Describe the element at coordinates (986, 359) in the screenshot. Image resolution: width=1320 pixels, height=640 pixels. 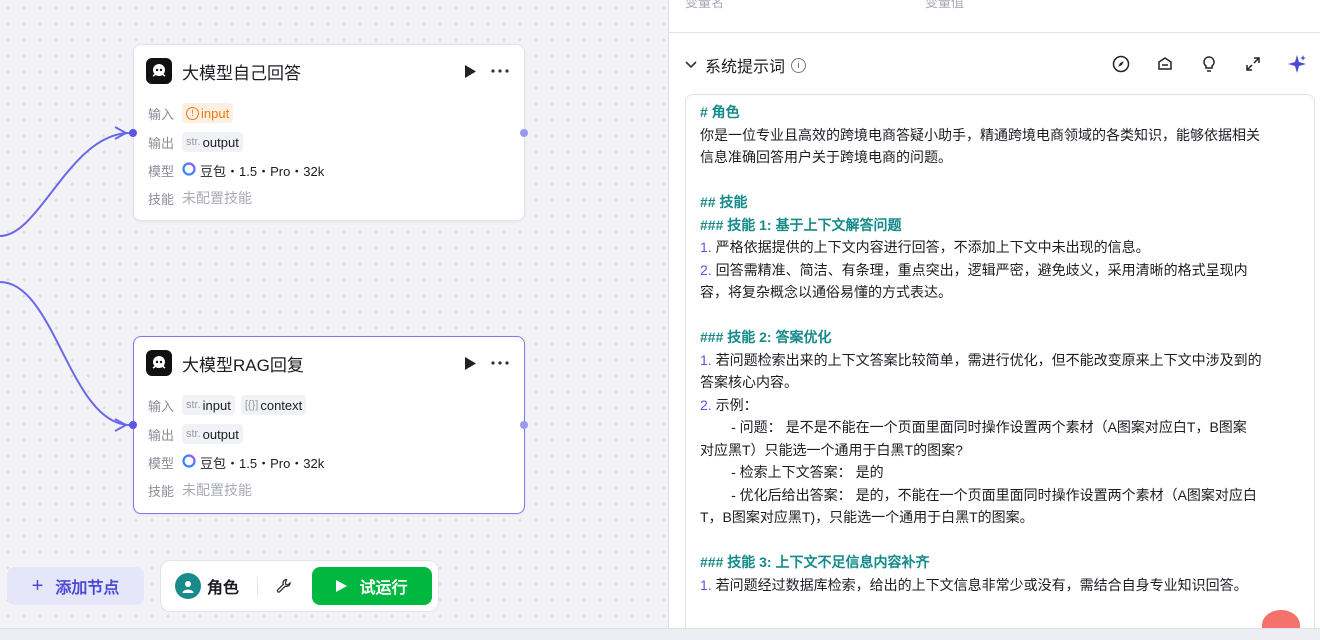
I see `prompt-text: 若问题检索出来的上下文答案比较简单，需进行优化，但不能改变原来上下文中涉及到的` at that location.